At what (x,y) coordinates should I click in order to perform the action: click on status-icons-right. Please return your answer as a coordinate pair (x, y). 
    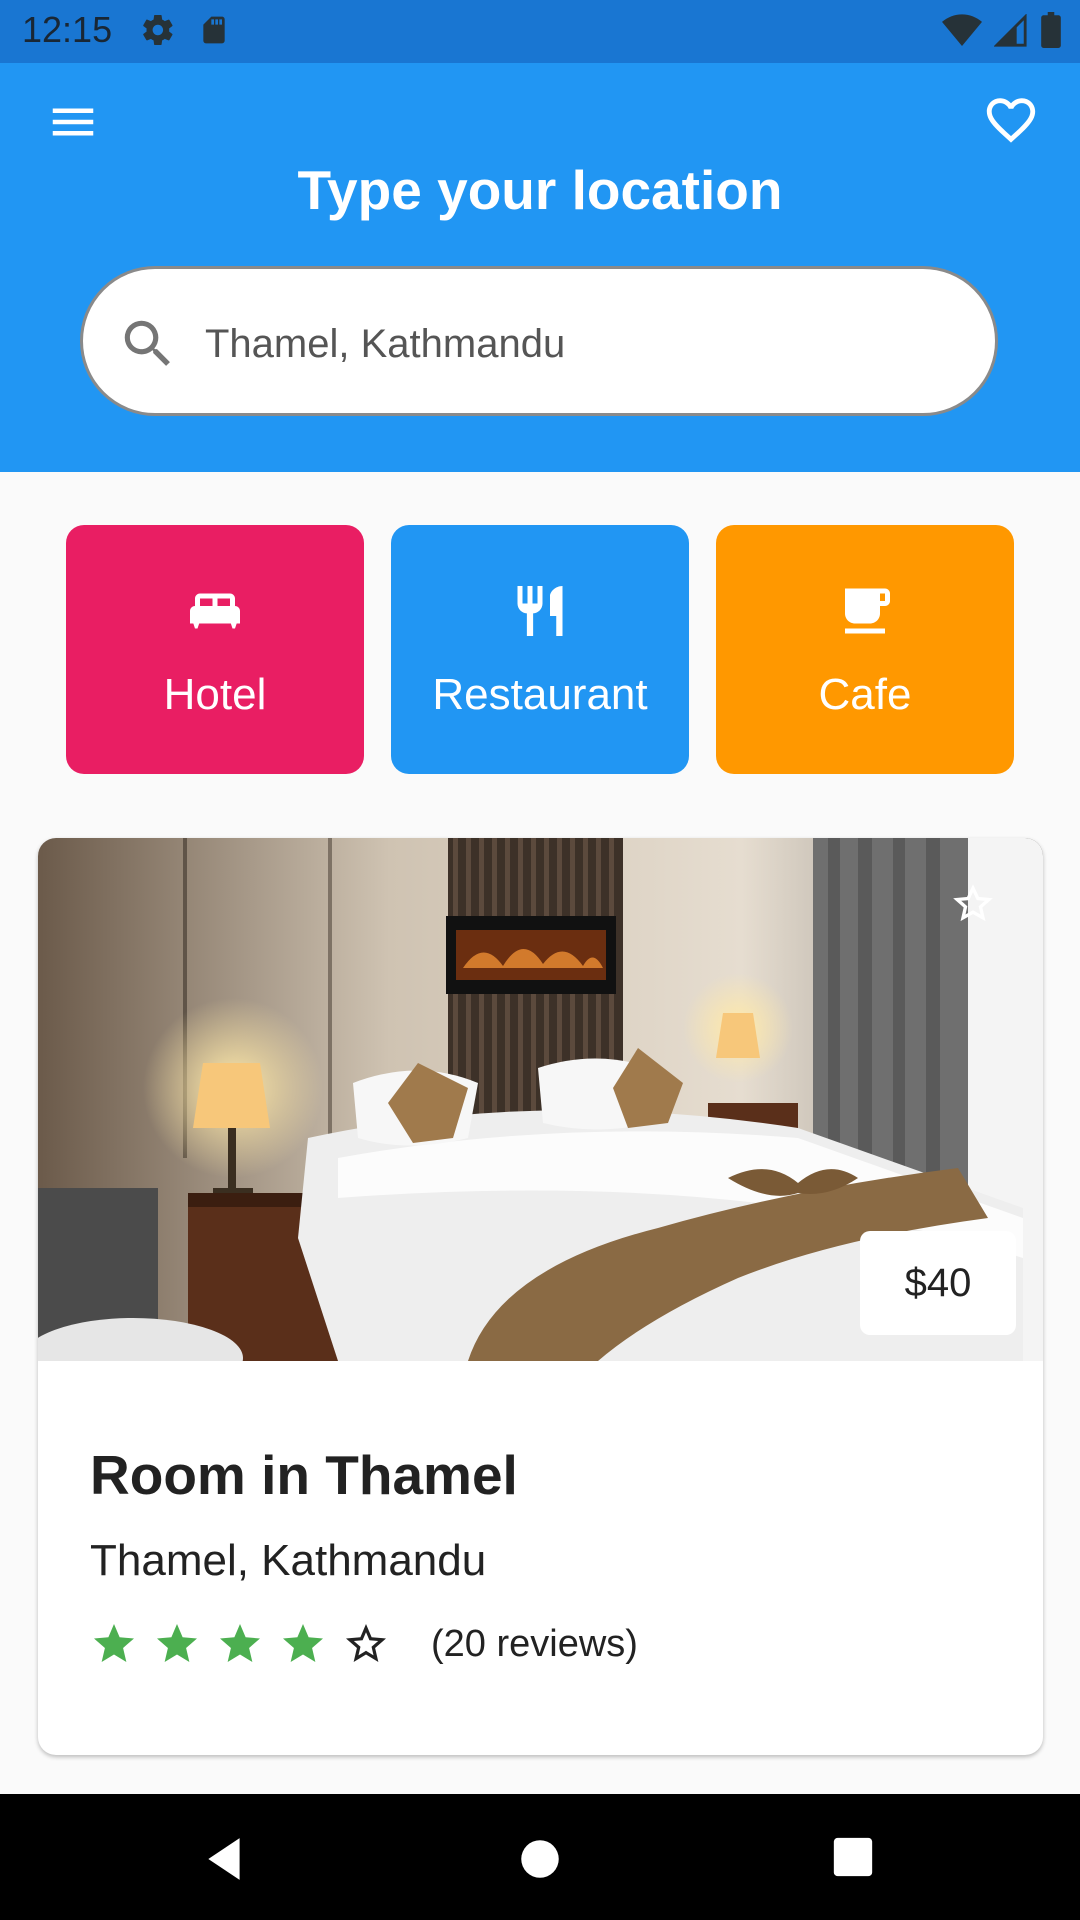
    Looking at the image, I should click on (1002, 30).